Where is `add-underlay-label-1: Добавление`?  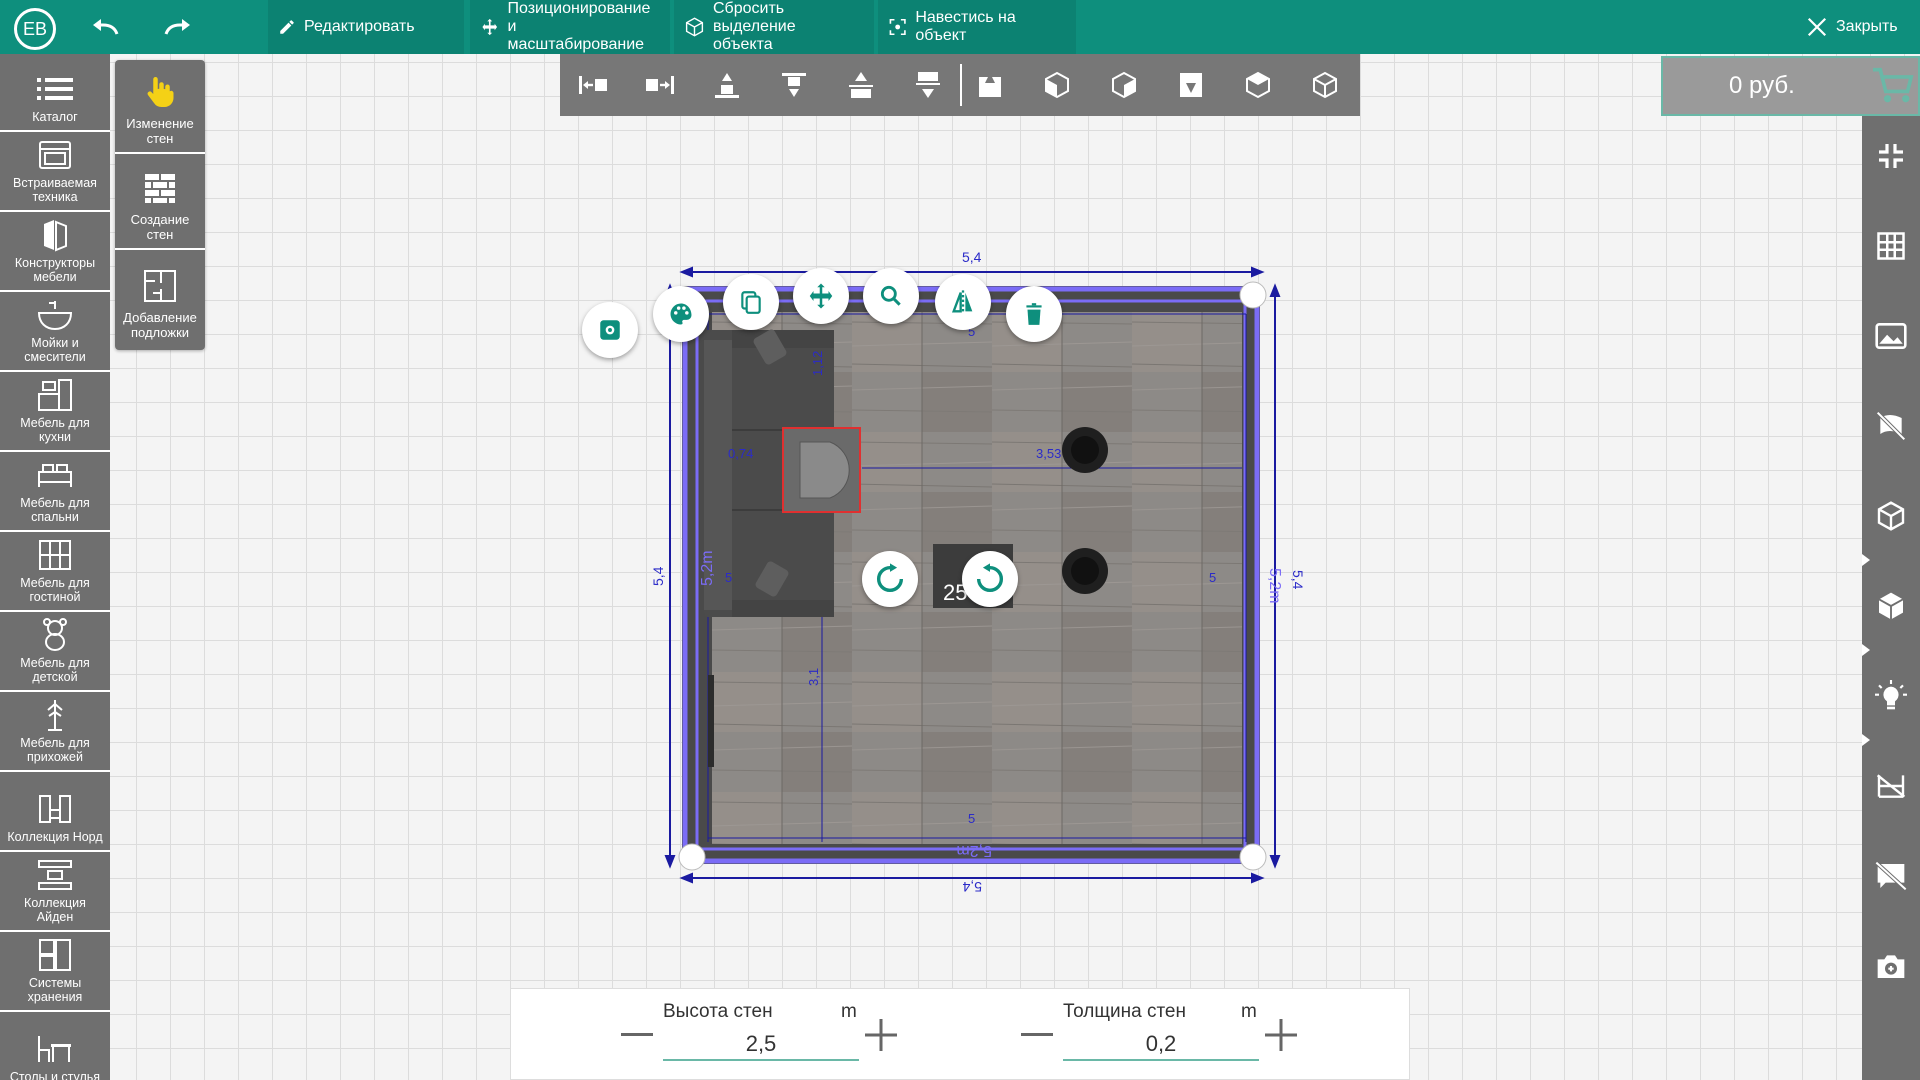
add-underlay-label-1: Добавление is located at coordinates (160, 317).